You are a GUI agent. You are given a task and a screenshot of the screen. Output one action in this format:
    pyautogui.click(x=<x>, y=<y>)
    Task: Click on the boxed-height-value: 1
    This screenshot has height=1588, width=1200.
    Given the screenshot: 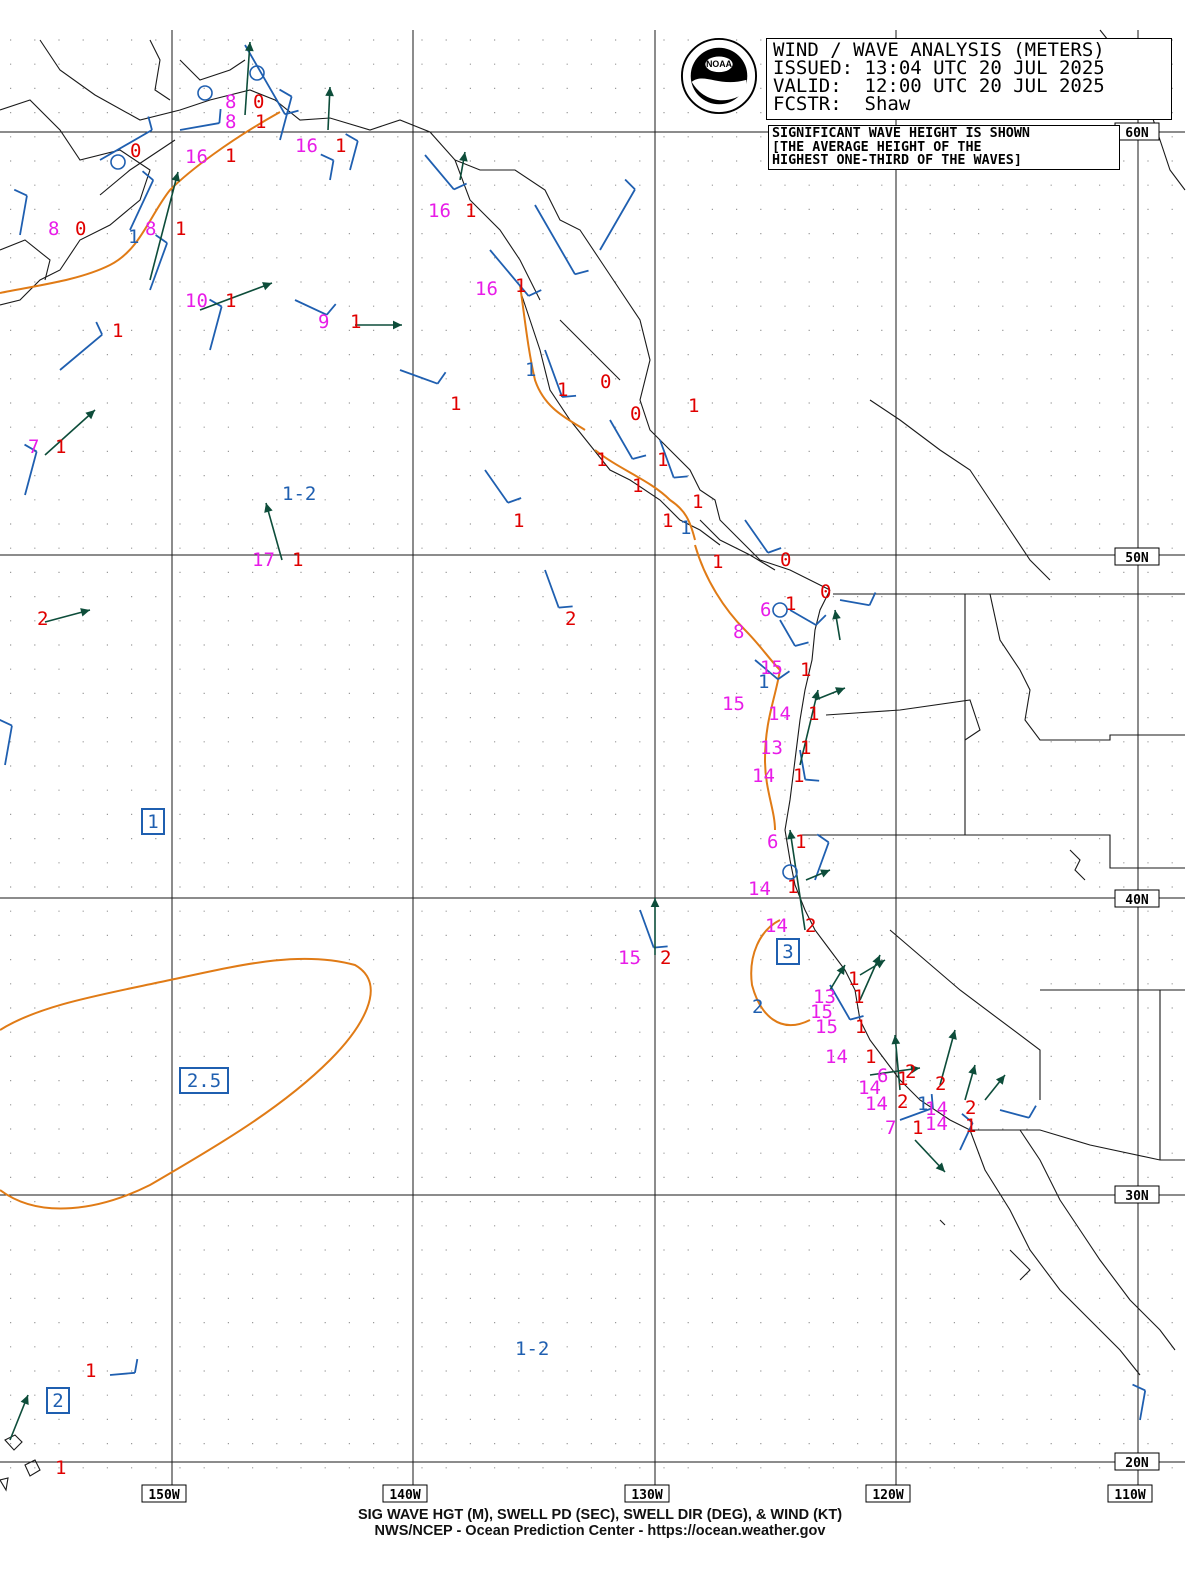 What is the action you would take?
    pyautogui.click(x=152, y=822)
    